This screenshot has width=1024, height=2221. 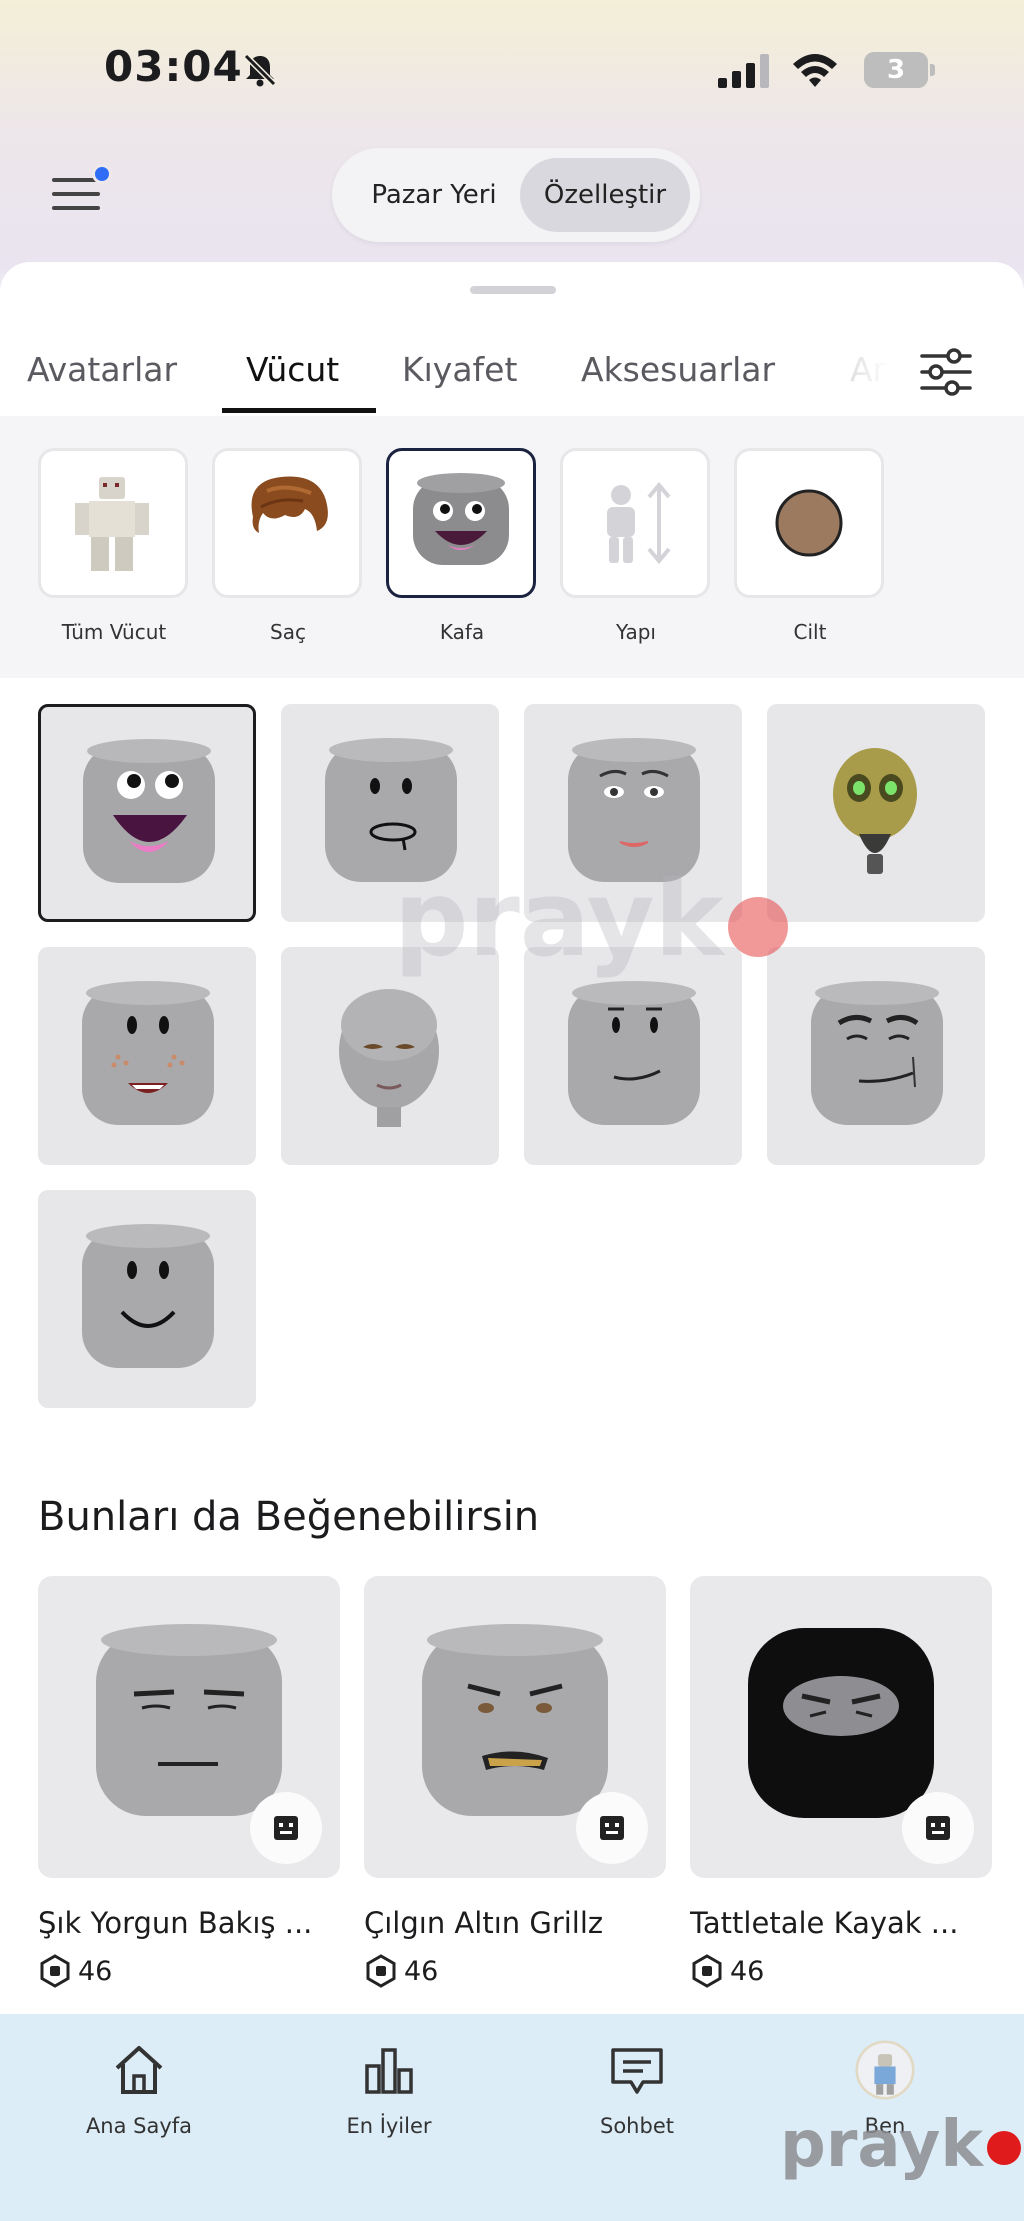 I want to click on customize-tab: Özelleştir, so click(x=605, y=195).